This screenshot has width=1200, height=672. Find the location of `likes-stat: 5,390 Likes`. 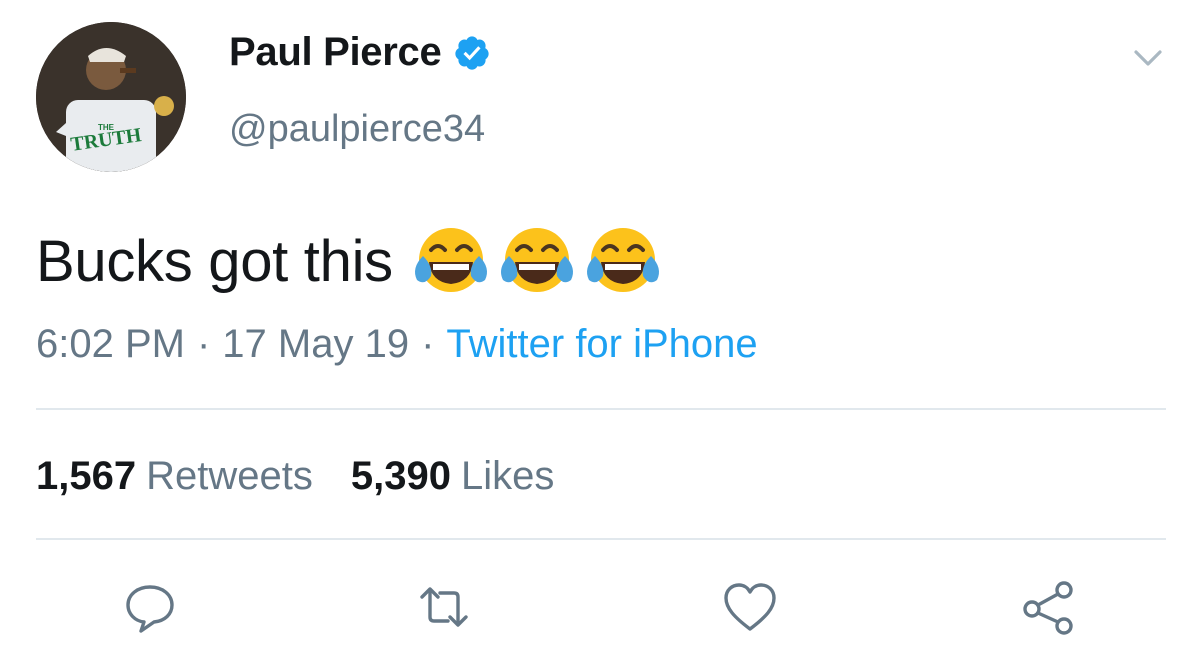

likes-stat: 5,390 Likes is located at coordinates (453, 476).